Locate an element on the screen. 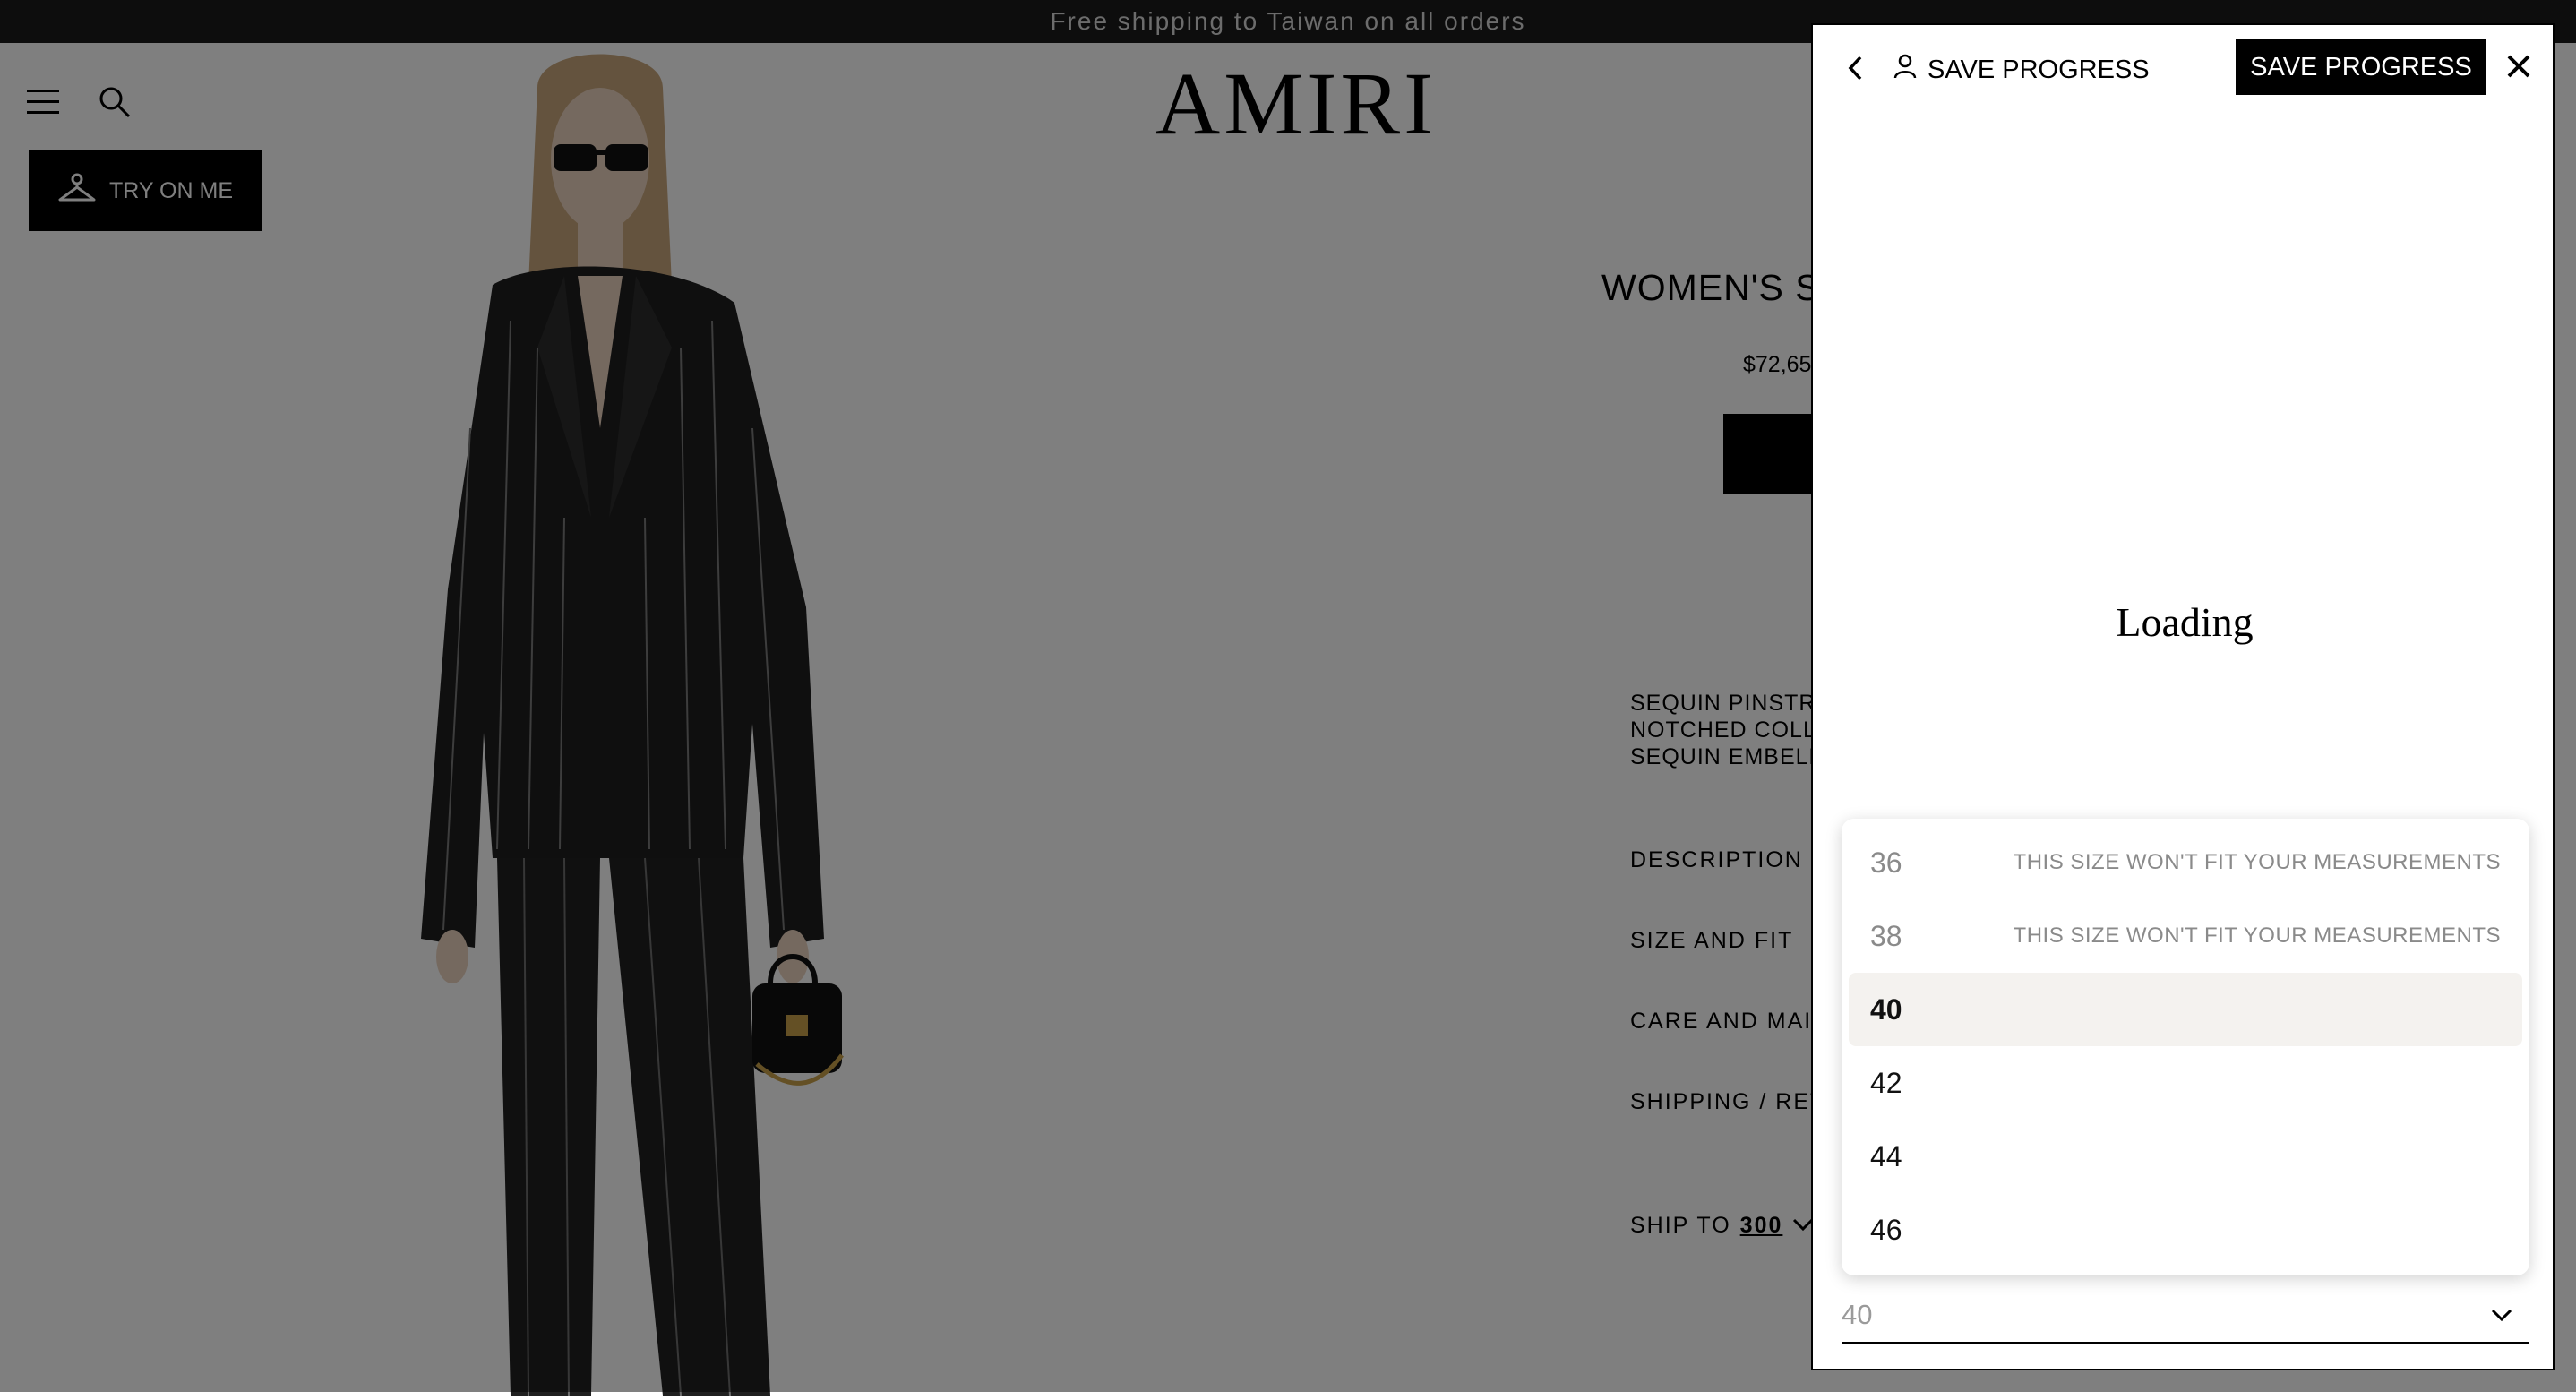  save-progress-label: SAVE PROGRESS is located at coordinates (2039, 69).